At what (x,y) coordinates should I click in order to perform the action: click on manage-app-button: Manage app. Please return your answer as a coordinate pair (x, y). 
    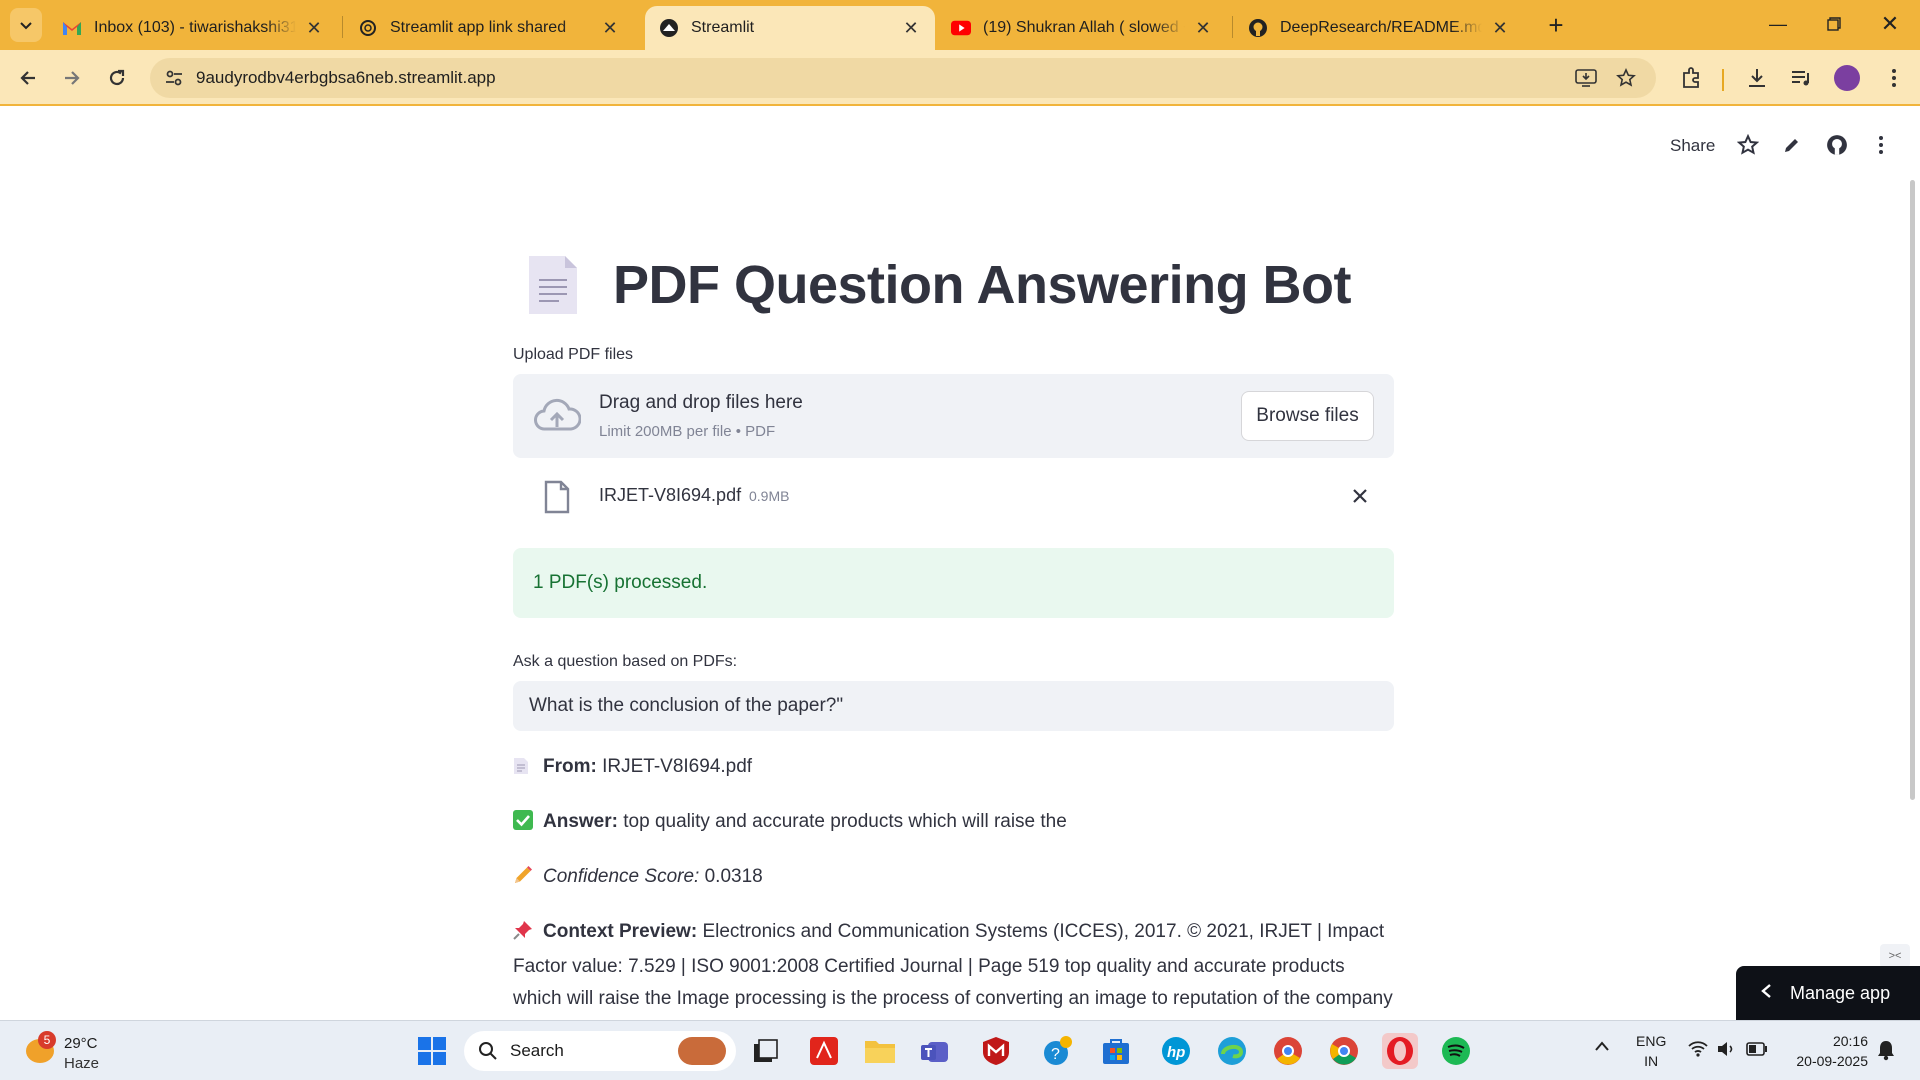
    Looking at the image, I should click on (1828, 993).